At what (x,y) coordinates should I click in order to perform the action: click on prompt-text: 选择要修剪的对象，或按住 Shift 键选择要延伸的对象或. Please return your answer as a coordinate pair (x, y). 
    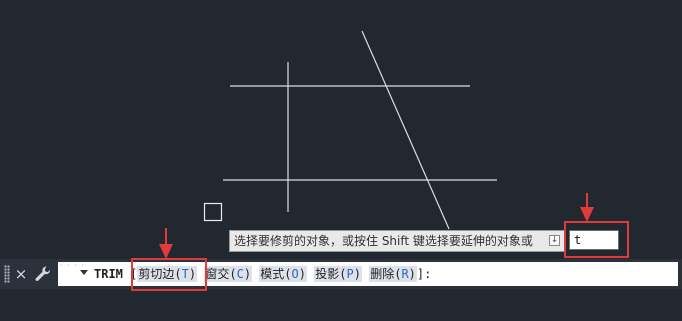
    Looking at the image, I should click on (383, 241).